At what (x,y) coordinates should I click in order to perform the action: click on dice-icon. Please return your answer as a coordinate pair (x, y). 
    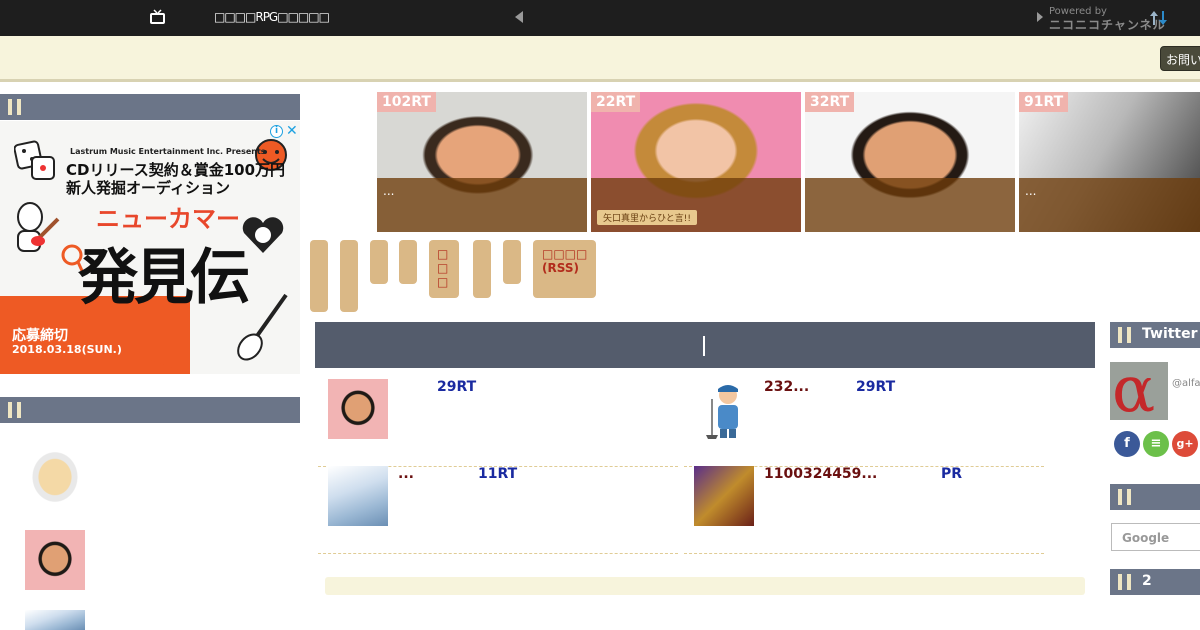
    Looking at the image, I should click on (34, 160).